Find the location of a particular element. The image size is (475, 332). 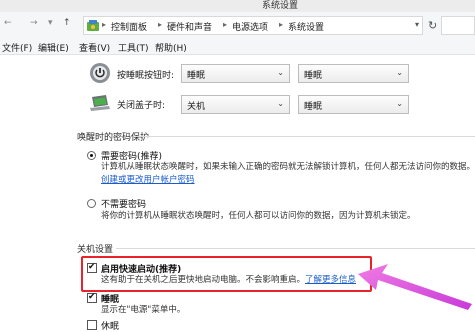

lid-plugged-value: 睡眠 is located at coordinates (313, 107).